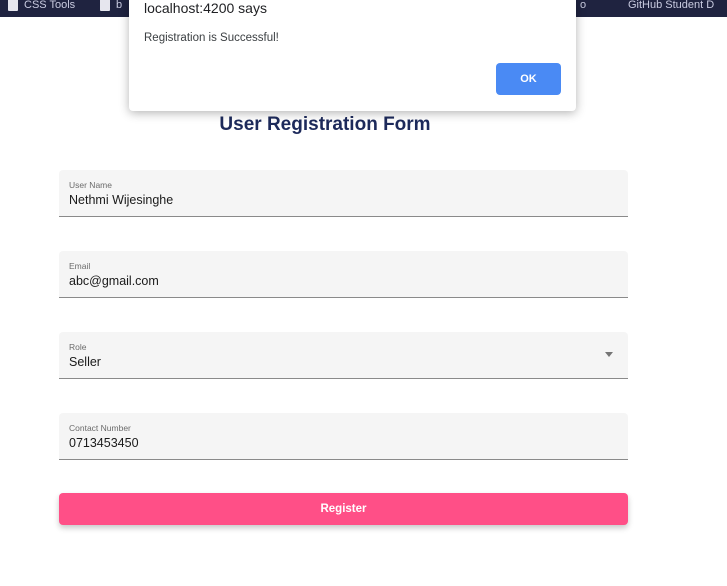 This screenshot has width=727, height=586. What do you see at coordinates (609, 354) in the screenshot?
I see `chevron-down-icon` at bounding box center [609, 354].